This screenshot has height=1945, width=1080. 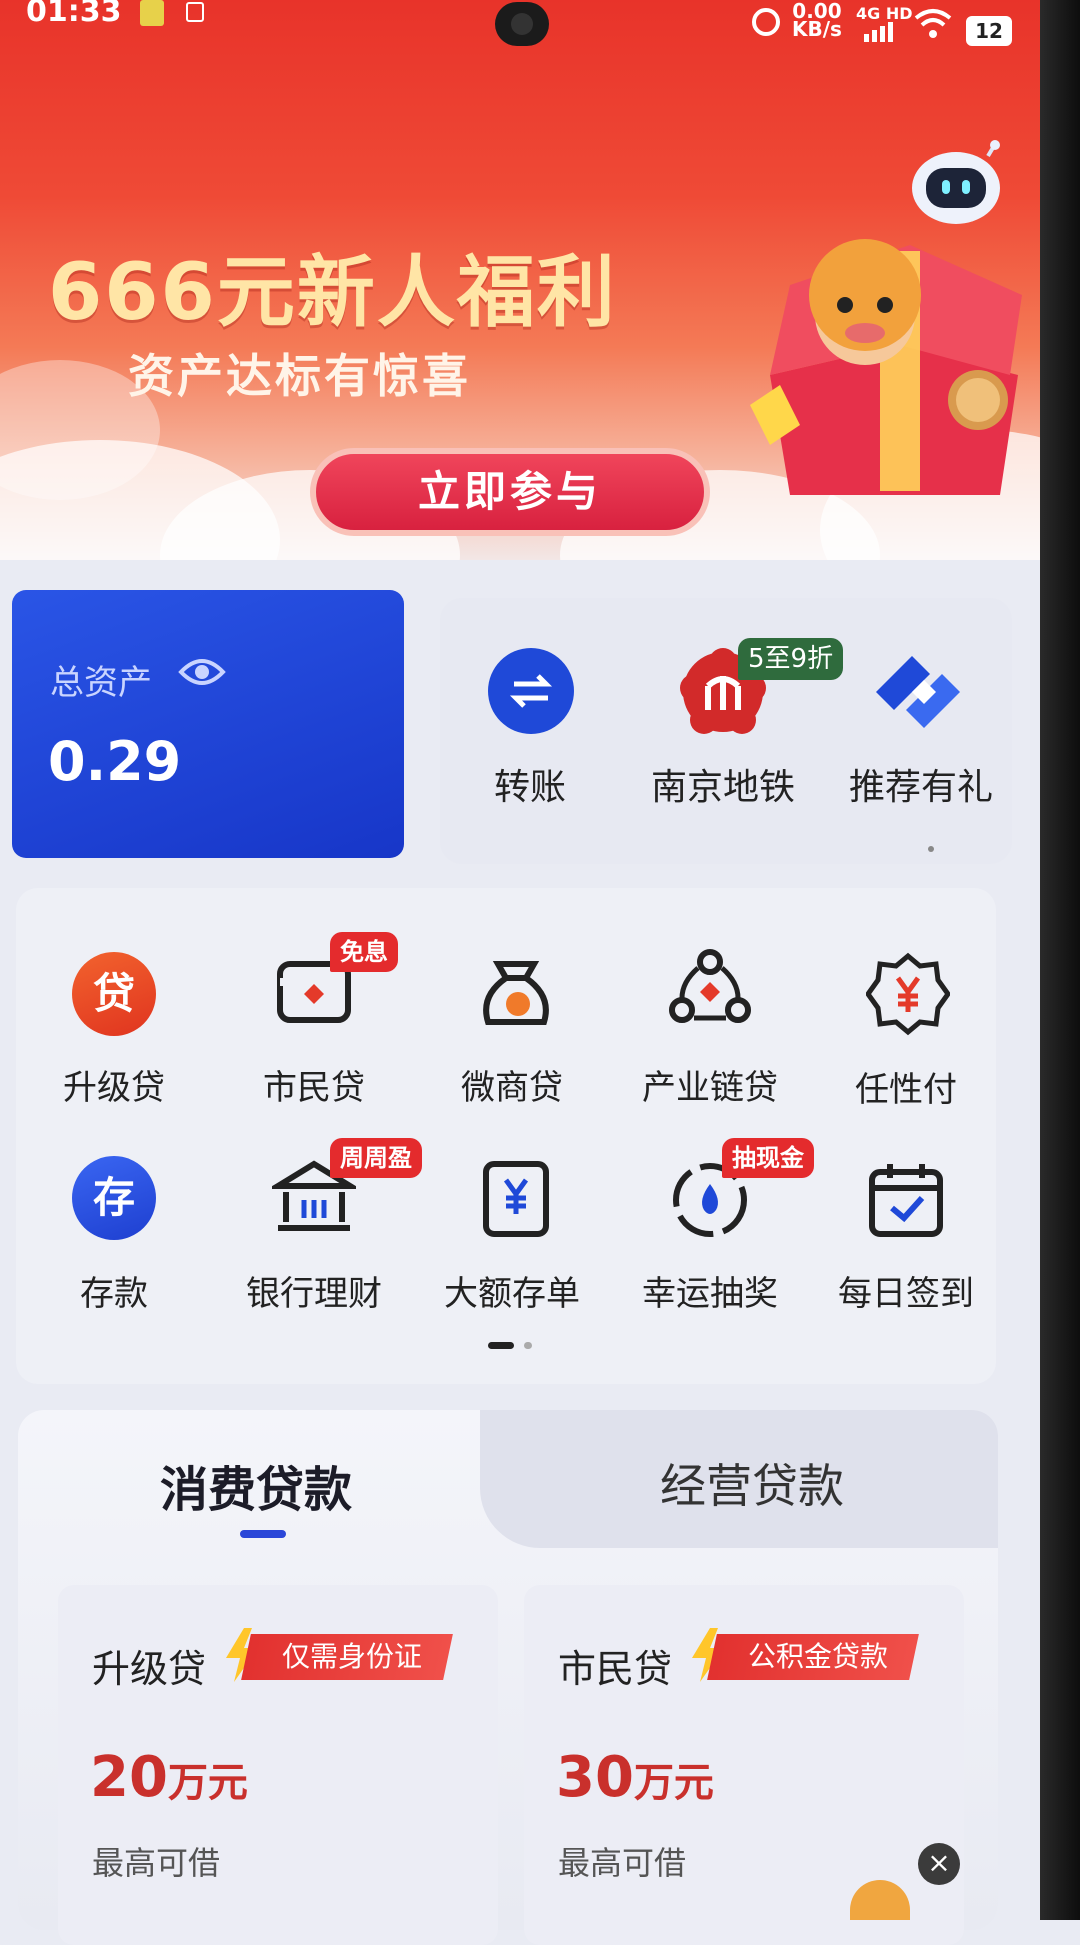 I want to click on loan-amount: 30万元, so click(x=635, y=1777).